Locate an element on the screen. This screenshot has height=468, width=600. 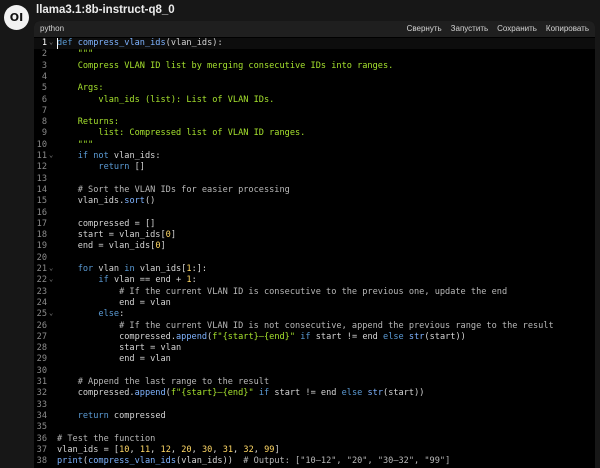
line-number: 18 is located at coordinates (41, 235).